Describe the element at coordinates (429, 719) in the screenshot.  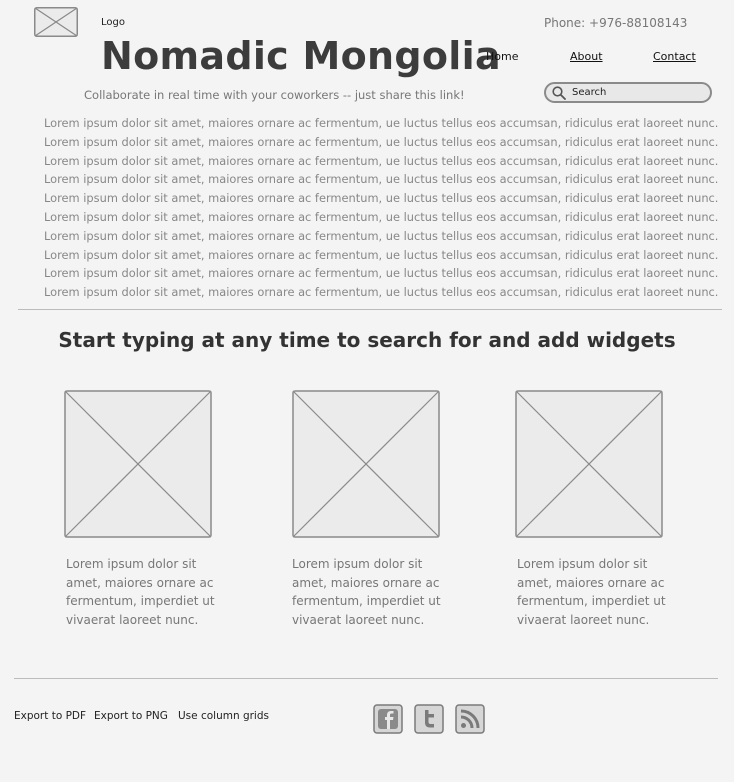
I see `twitter-icon` at that location.